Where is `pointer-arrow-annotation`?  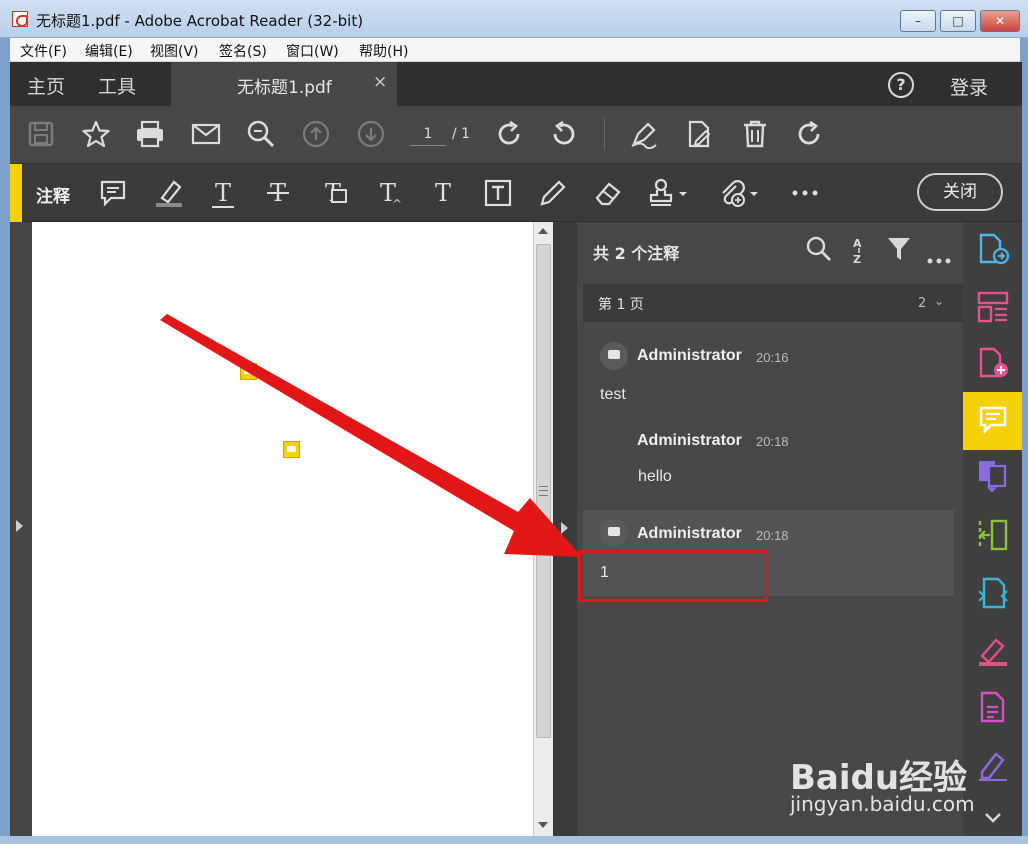 pointer-arrow-annotation is located at coordinates (371, 435).